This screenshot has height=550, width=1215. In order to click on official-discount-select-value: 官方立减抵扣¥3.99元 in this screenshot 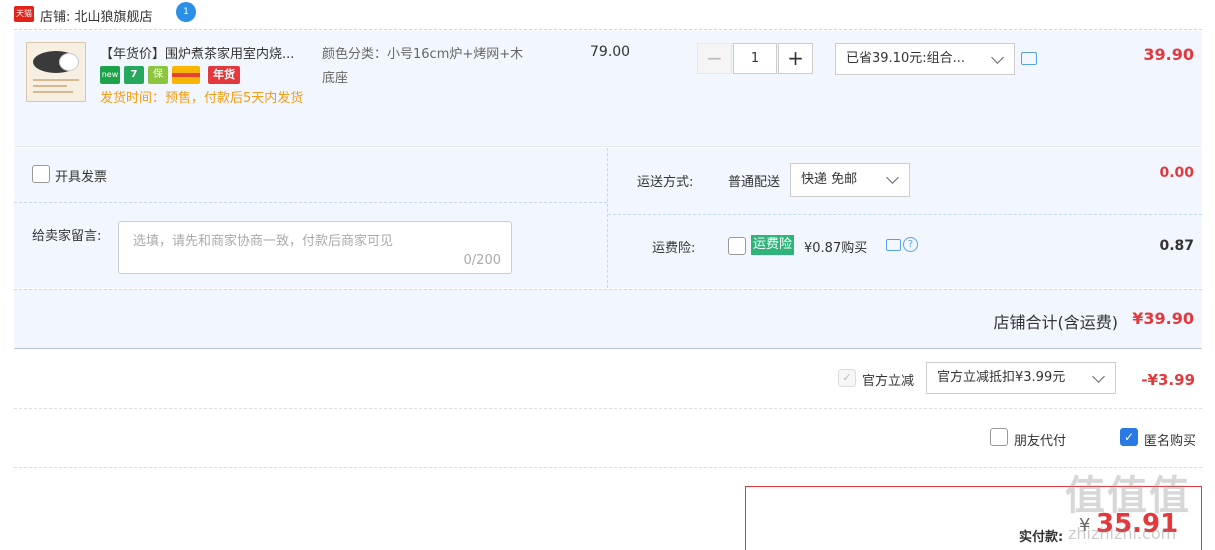, I will do `click(1001, 377)`.